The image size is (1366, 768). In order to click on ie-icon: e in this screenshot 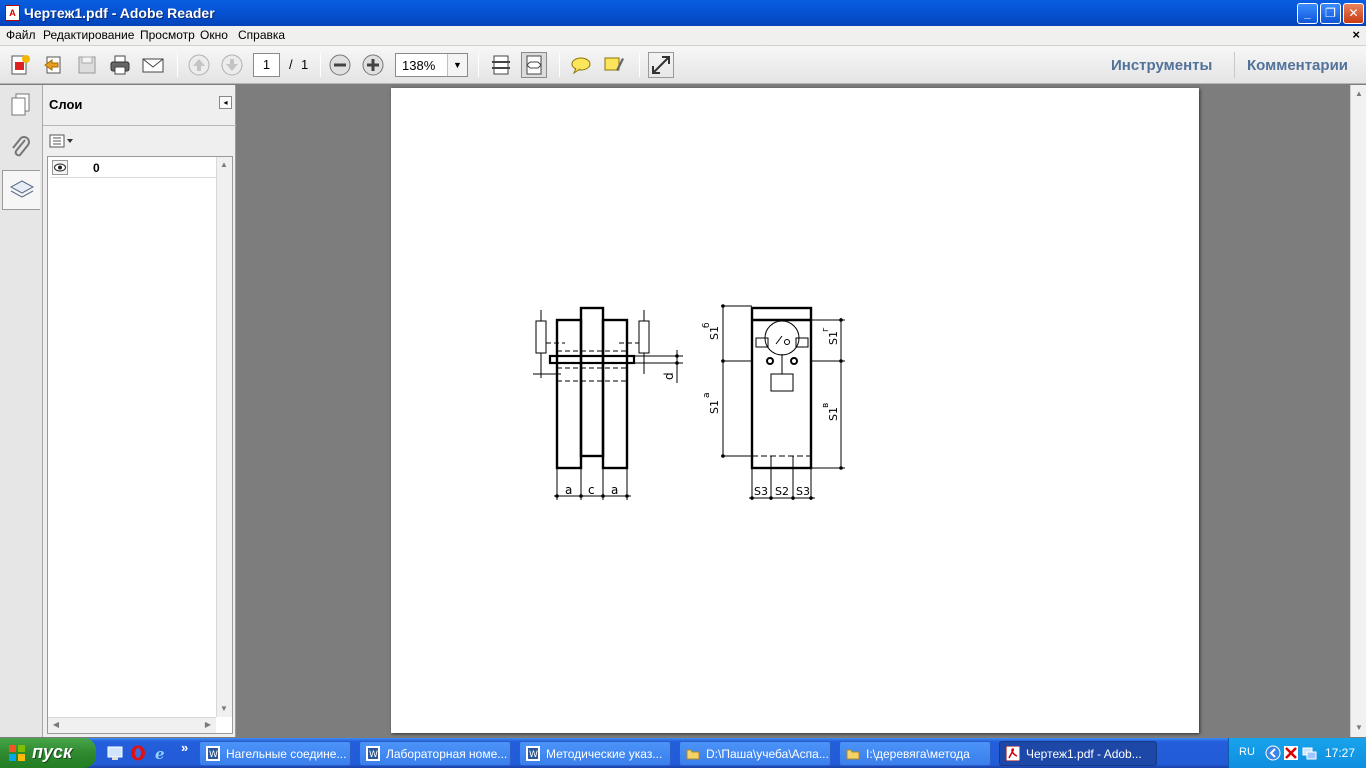, I will do `click(161, 753)`.